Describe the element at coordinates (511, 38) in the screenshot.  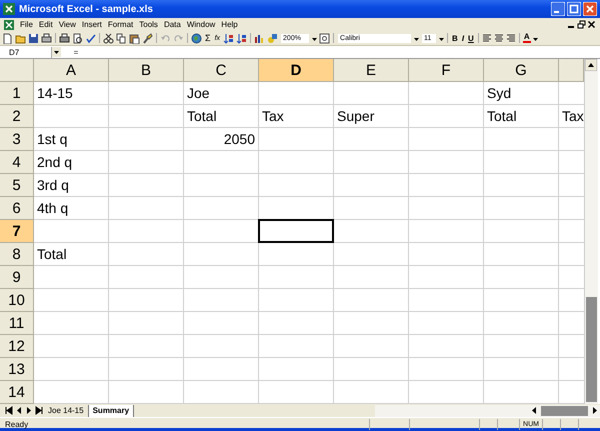
I see `align-right-icon` at that location.